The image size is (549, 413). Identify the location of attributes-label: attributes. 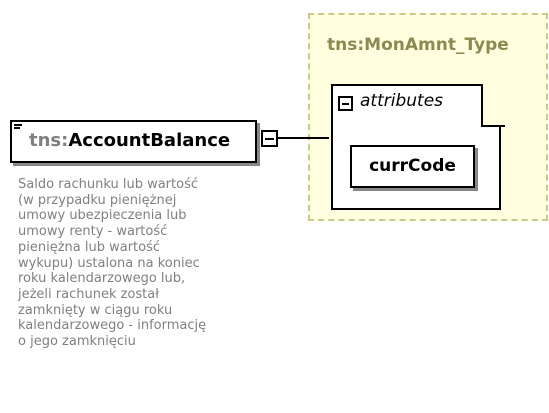
(402, 101).